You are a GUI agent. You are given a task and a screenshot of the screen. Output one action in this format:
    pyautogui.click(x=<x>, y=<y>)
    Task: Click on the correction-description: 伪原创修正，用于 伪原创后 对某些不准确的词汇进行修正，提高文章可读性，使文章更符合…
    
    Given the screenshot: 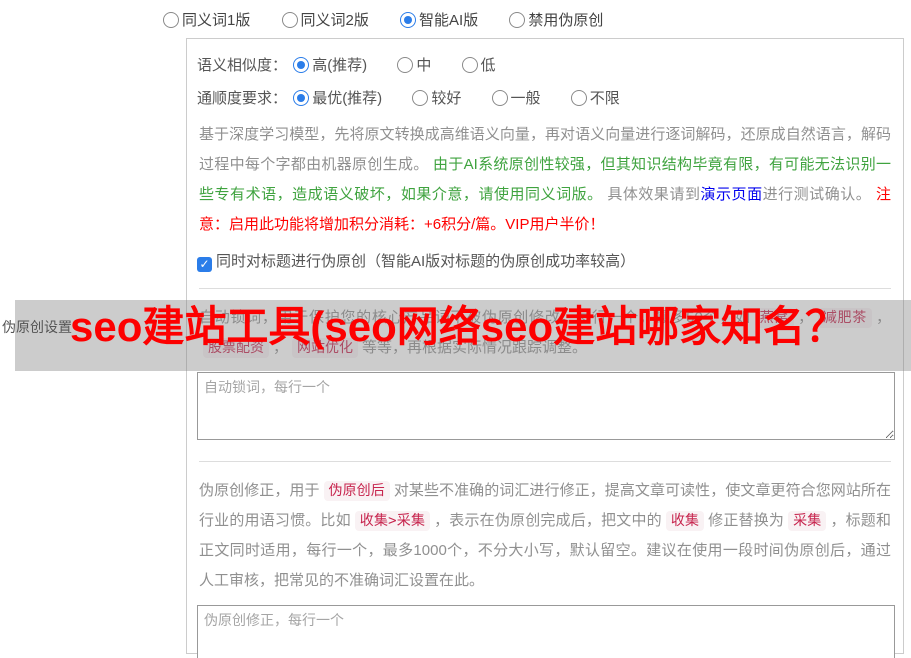 What is the action you would take?
    pyautogui.click(x=545, y=536)
    